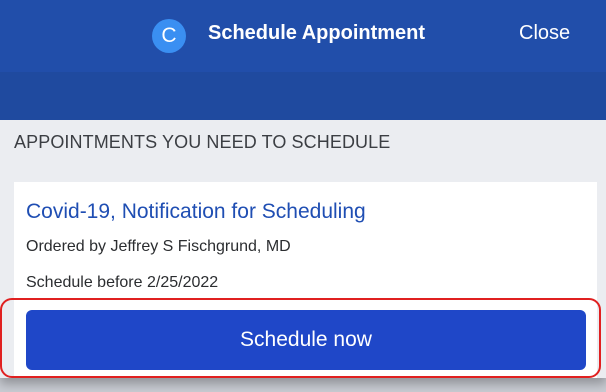 This screenshot has width=606, height=392. What do you see at coordinates (158, 246) in the screenshot?
I see `ordered-by-text: Ordered by Jeffrey S Fischgrund, MD` at bounding box center [158, 246].